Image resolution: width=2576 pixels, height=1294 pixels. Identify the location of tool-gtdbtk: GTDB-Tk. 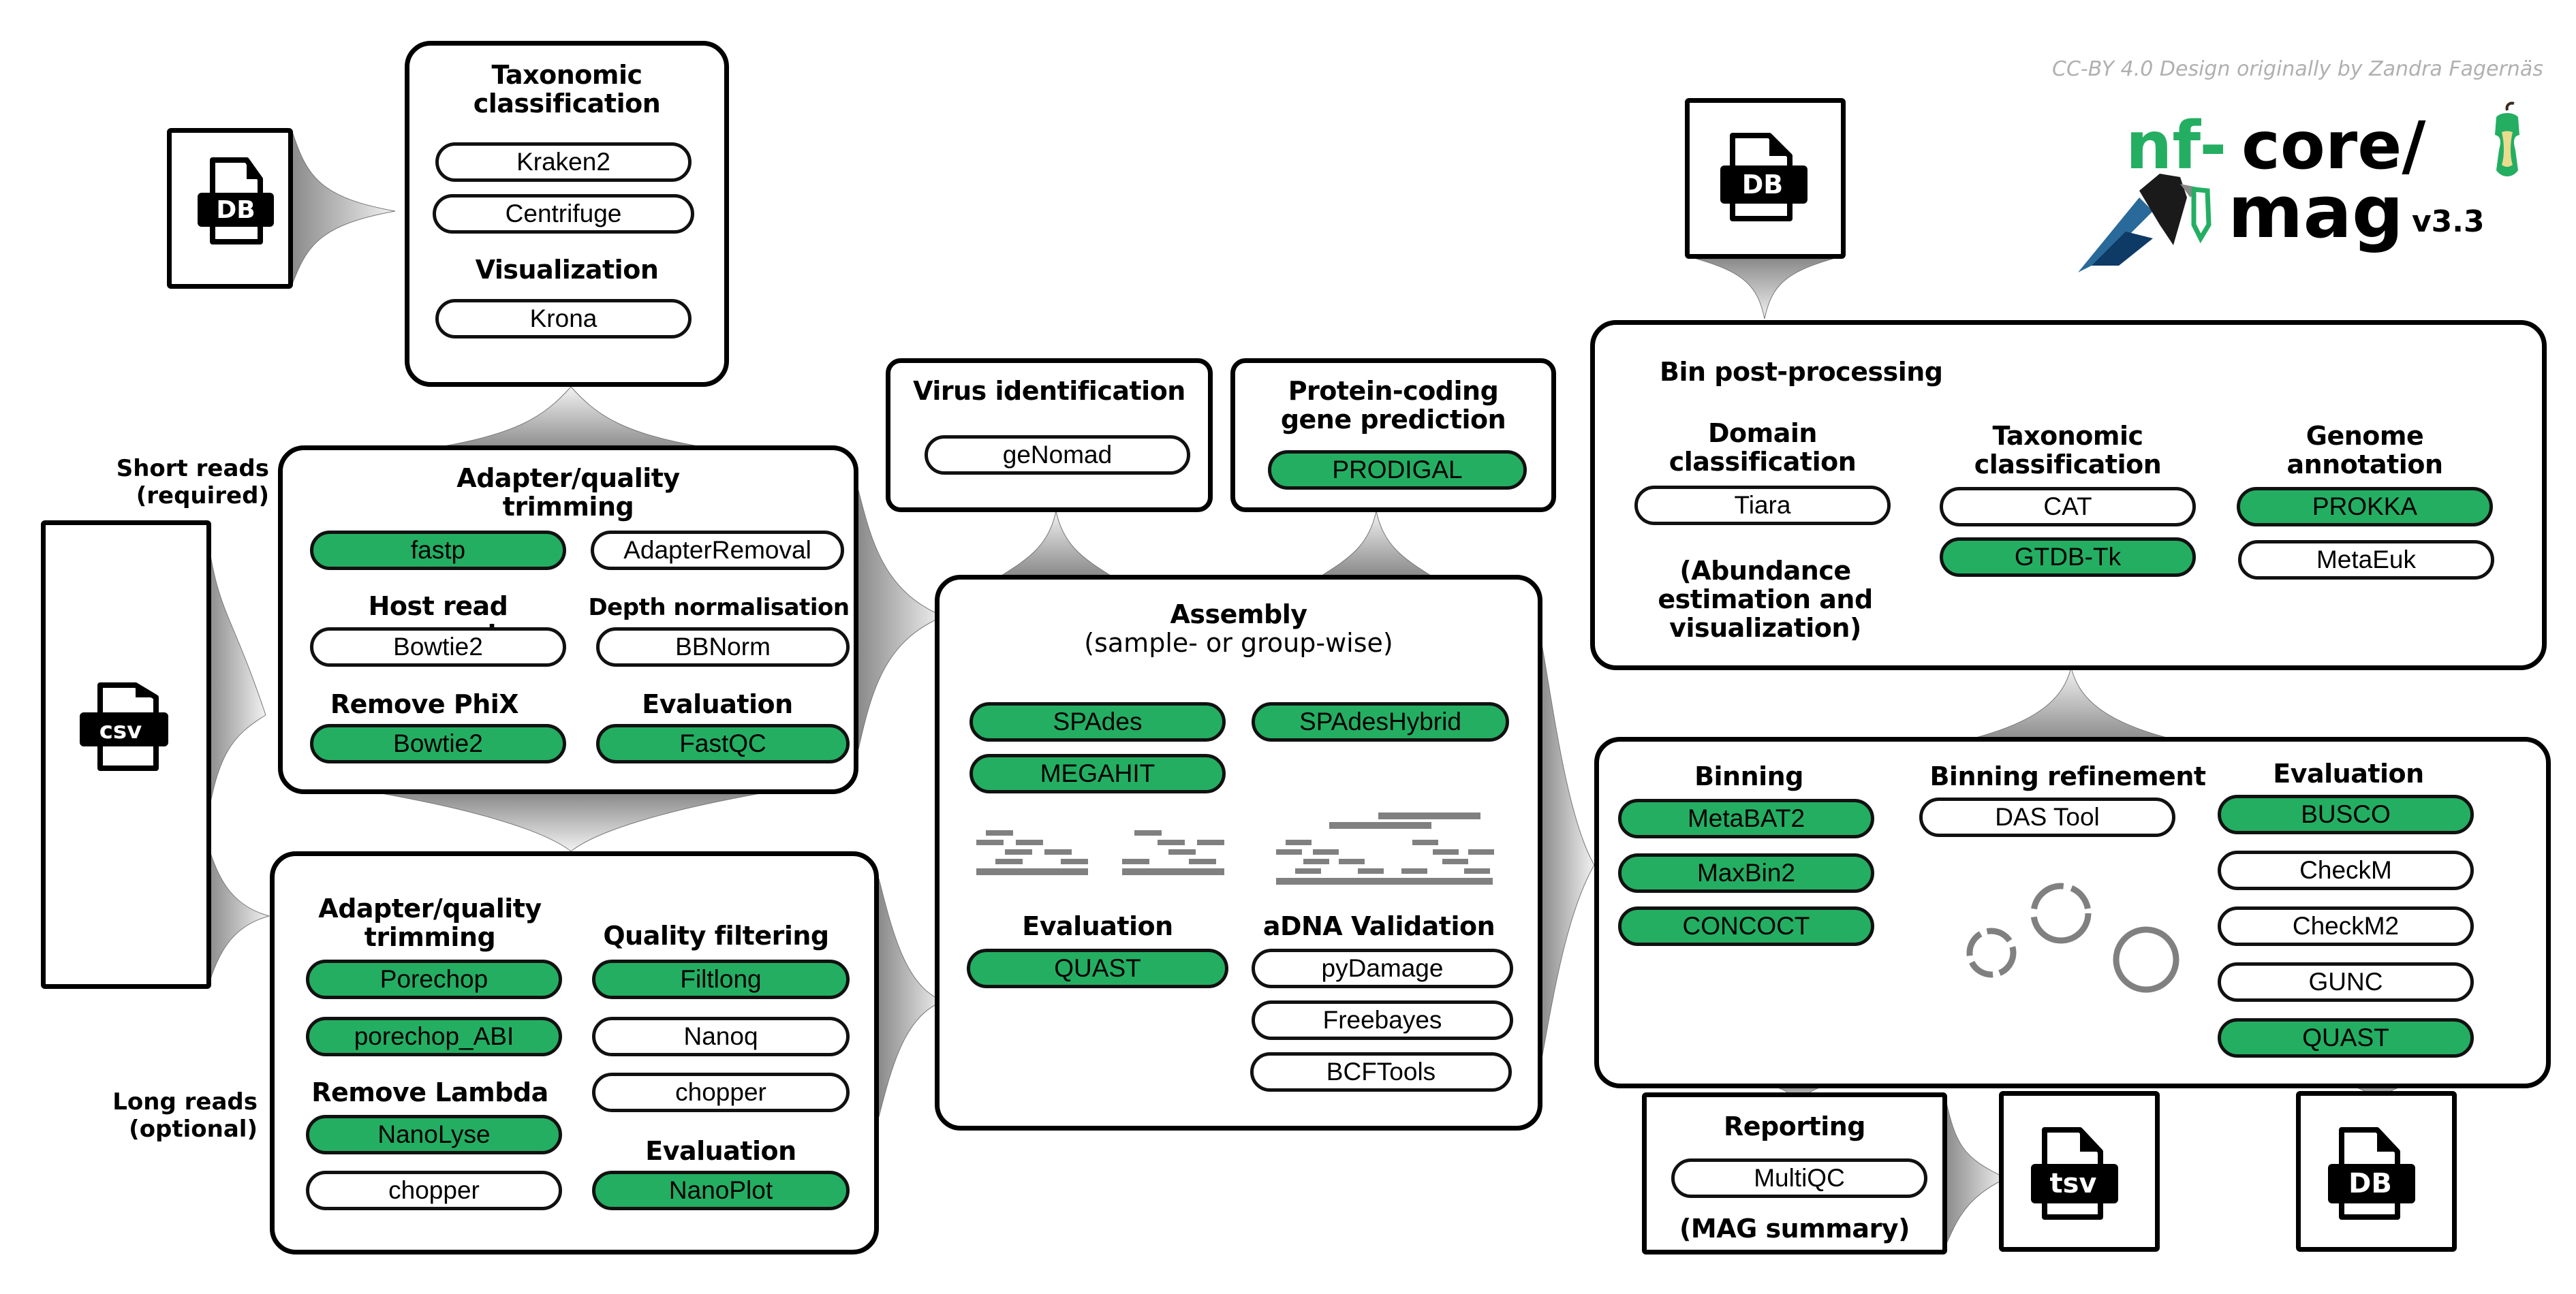
(2068, 557).